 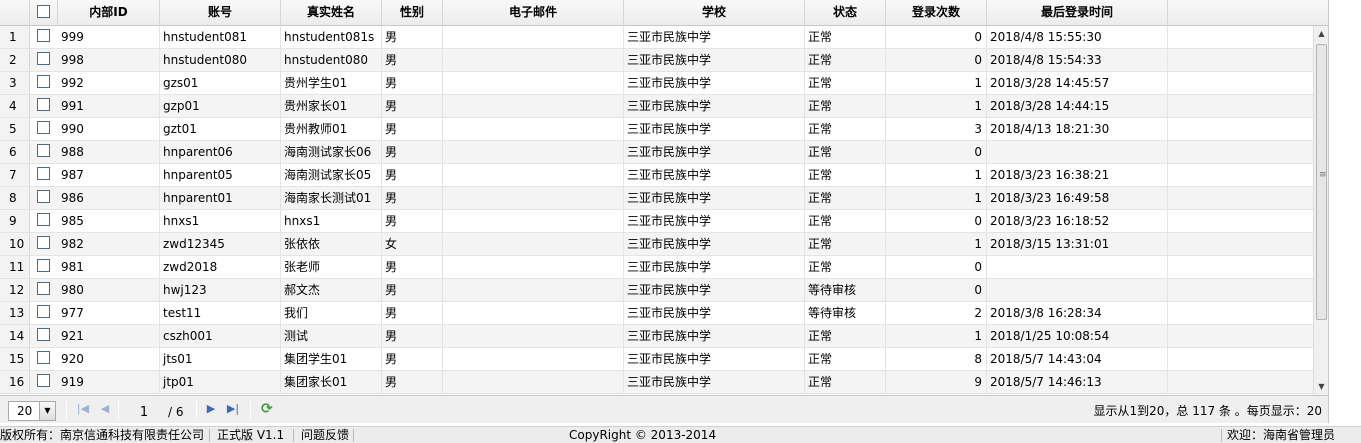 What do you see at coordinates (936, 382) in the screenshot?
I see `cell-login-count: 9` at bounding box center [936, 382].